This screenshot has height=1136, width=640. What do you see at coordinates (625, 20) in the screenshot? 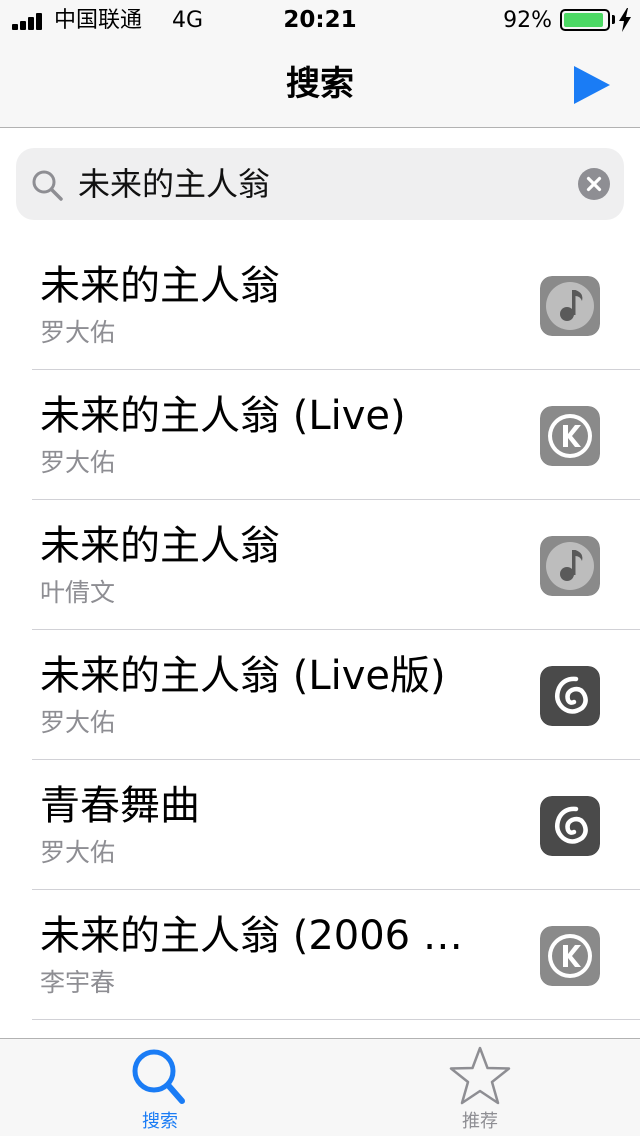
I see `charging-bolt-icon` at bounding box center [625, 20].